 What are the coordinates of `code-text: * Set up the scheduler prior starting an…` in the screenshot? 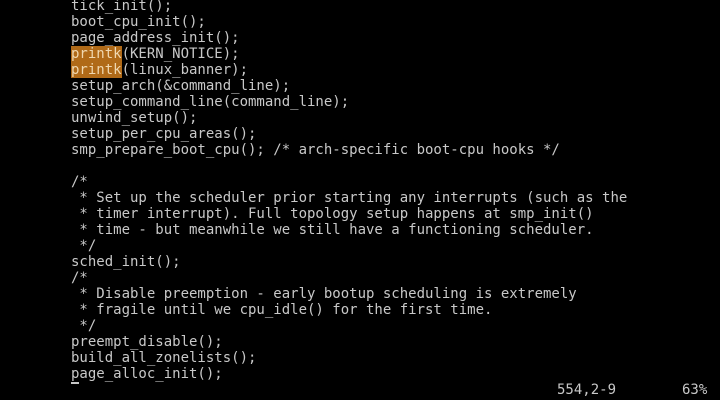 It's located at (349, 198).